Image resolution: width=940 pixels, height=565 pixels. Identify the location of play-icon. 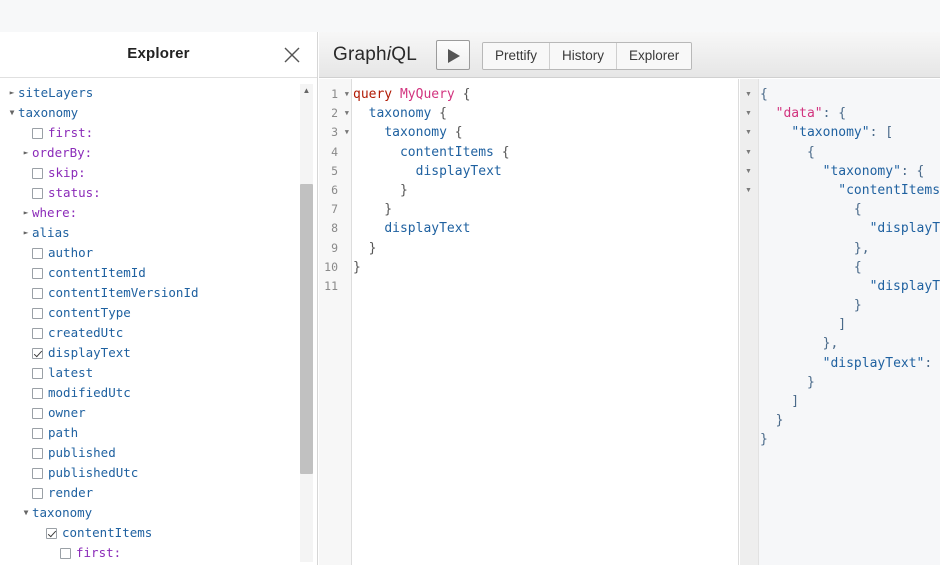
(454, 56).